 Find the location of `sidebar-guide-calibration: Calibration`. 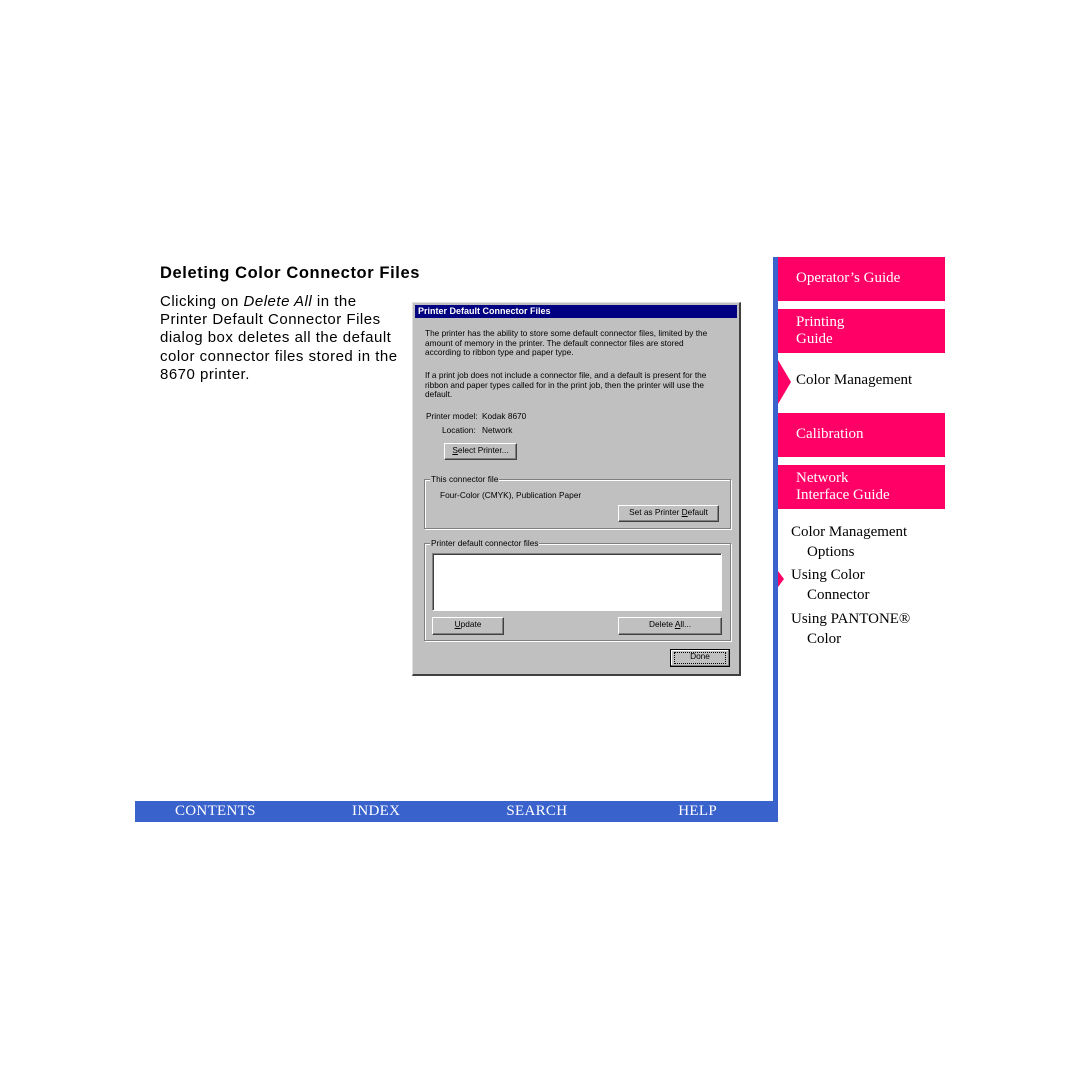

sidebar-guide-calibration: Calibration is located at coordinates (861, 435).